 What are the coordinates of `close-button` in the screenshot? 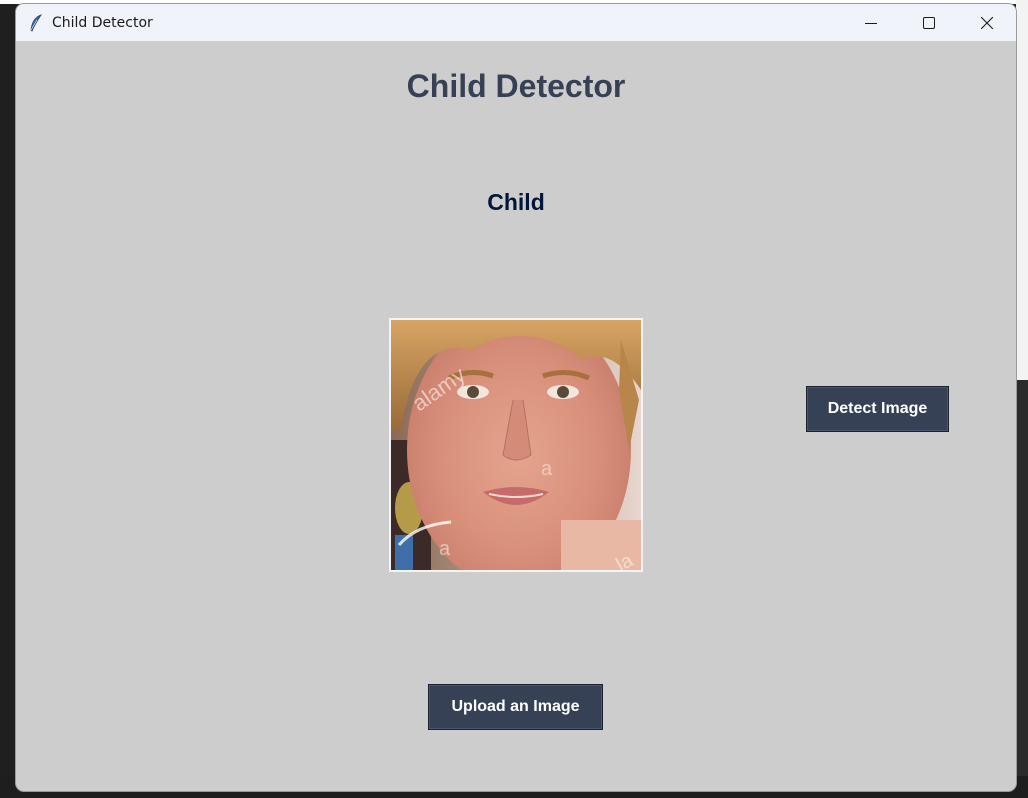 It's located at (987, 22).